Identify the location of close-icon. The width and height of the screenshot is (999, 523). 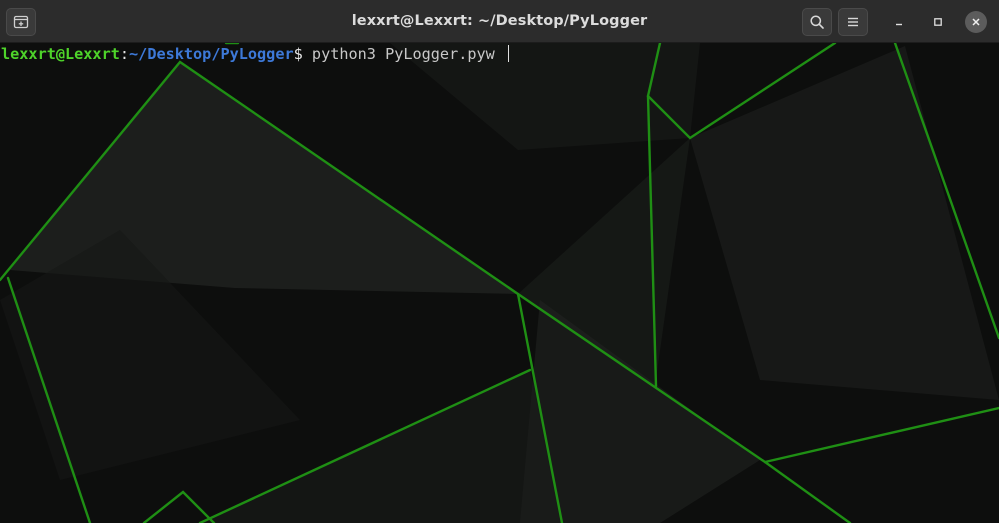
(976, 22).